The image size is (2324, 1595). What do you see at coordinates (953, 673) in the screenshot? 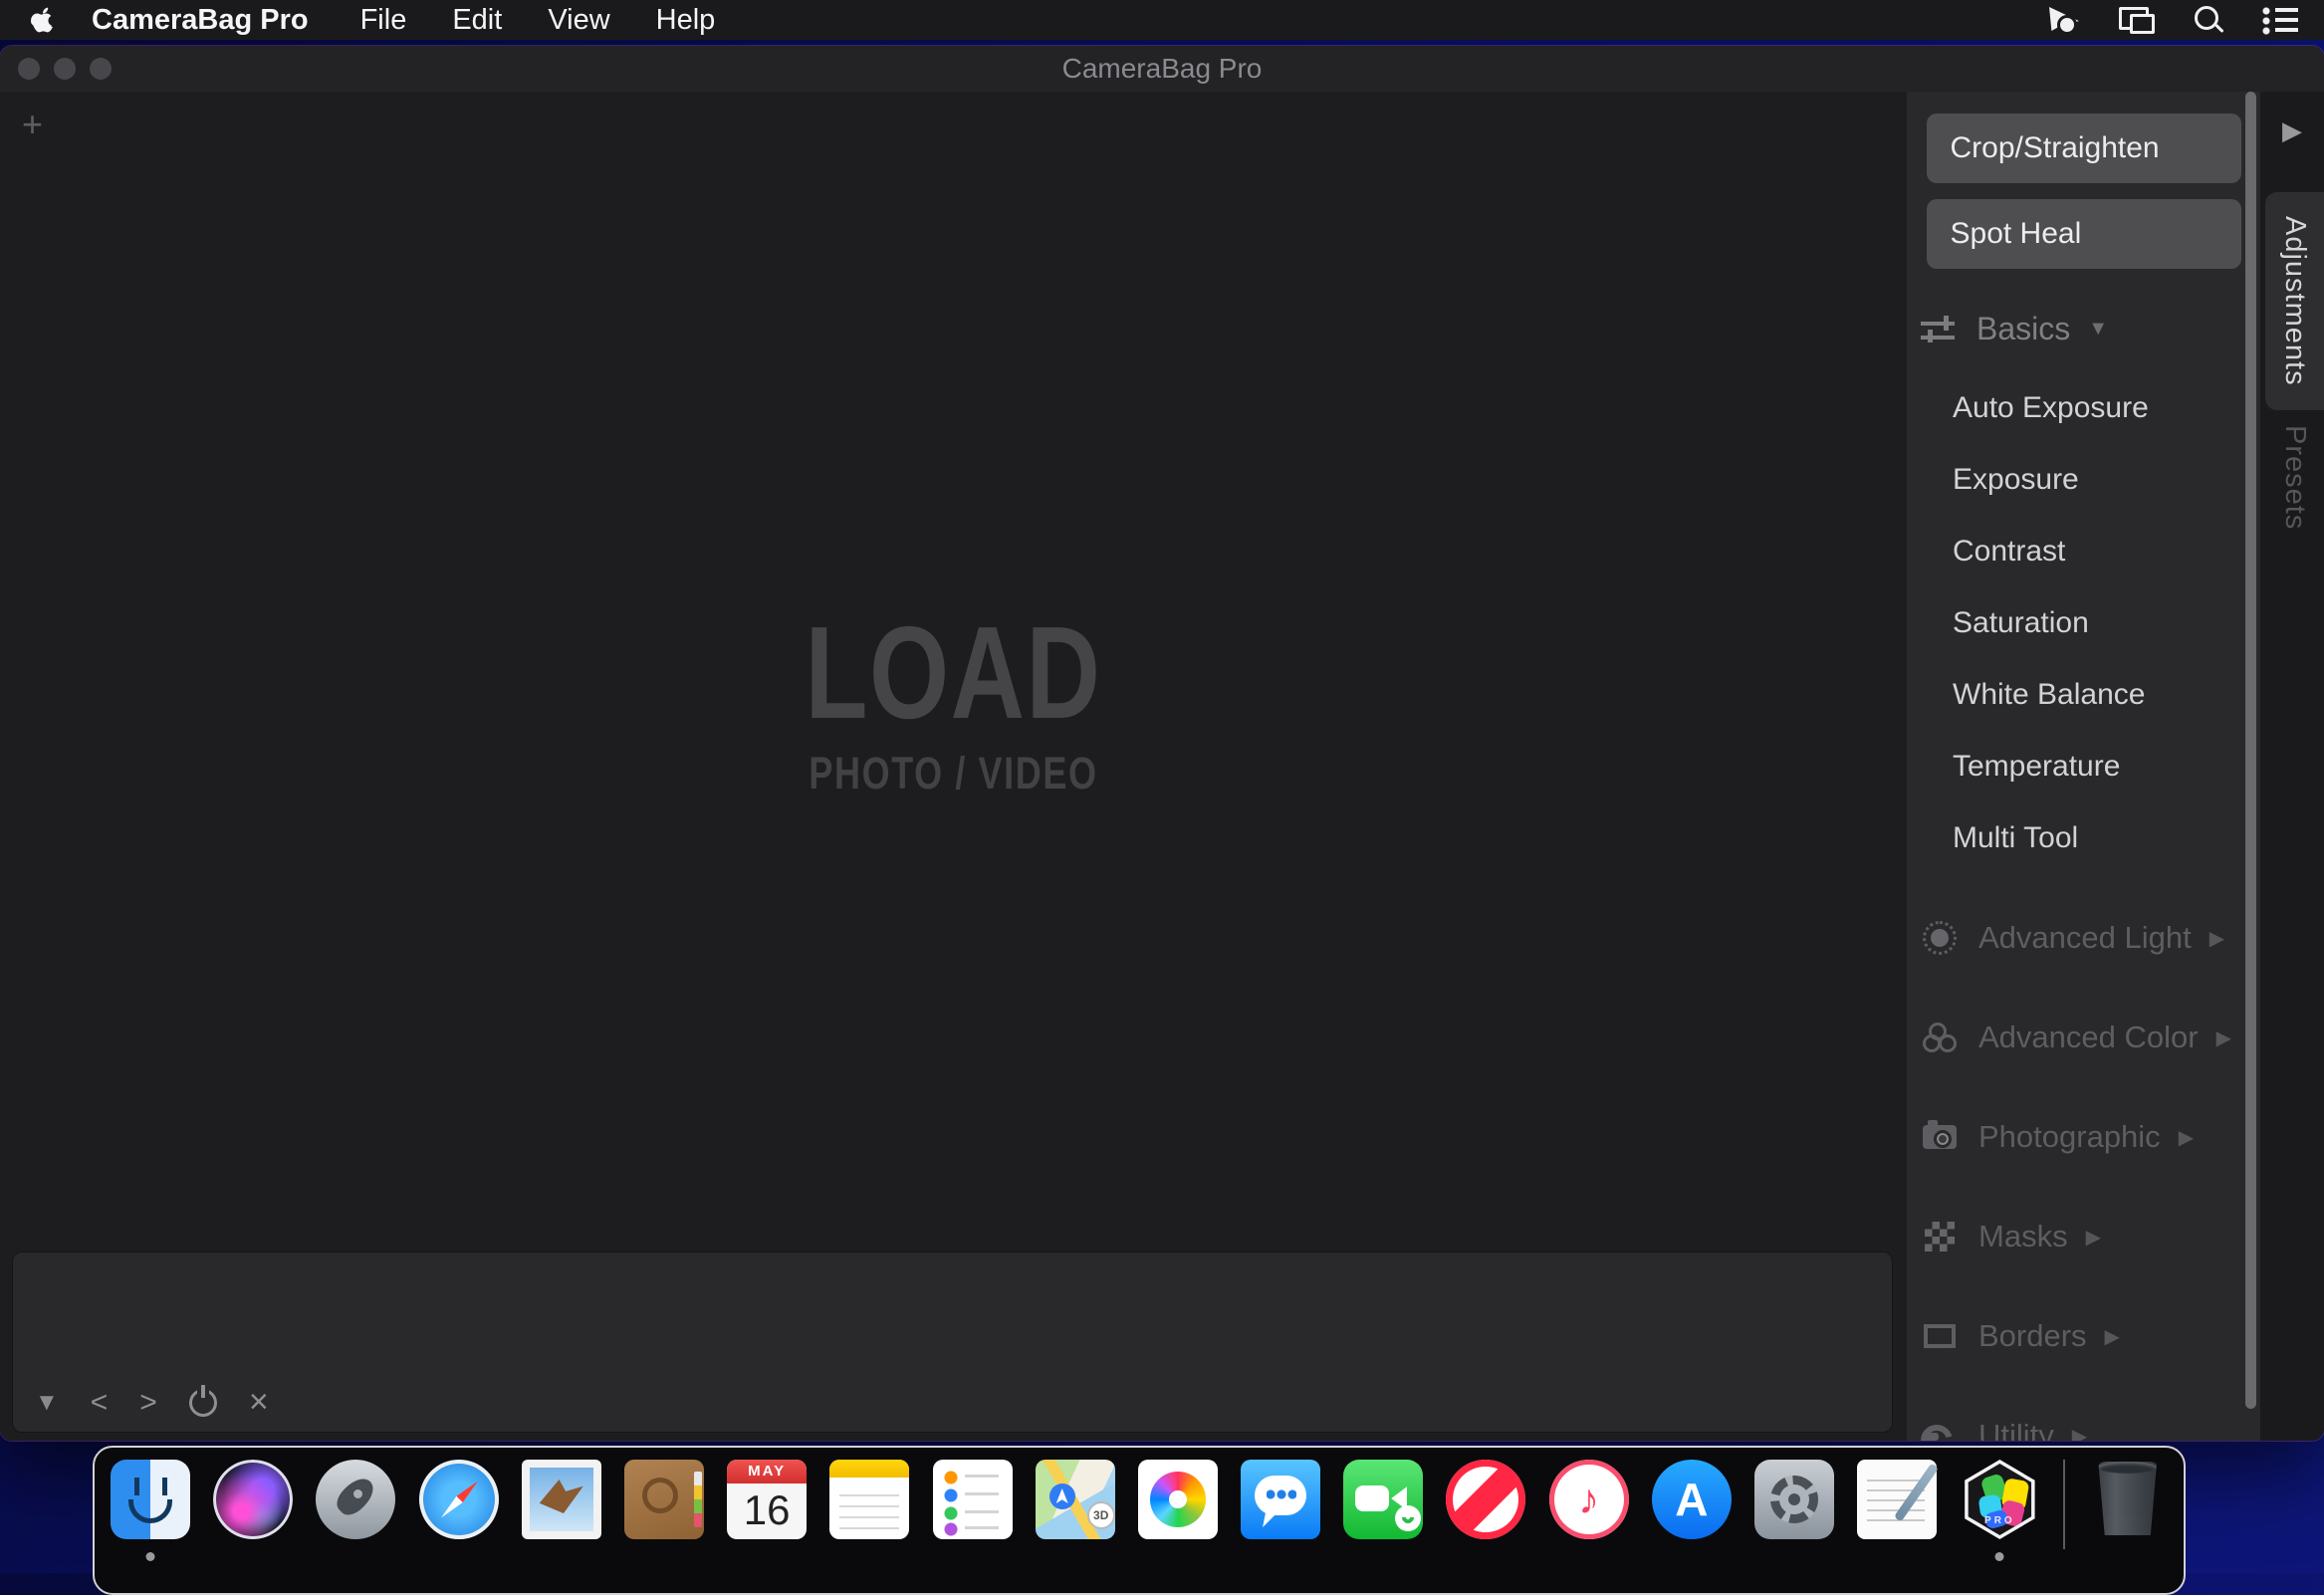
I see `load-title: LOAD` at bounding box center [953, 673].